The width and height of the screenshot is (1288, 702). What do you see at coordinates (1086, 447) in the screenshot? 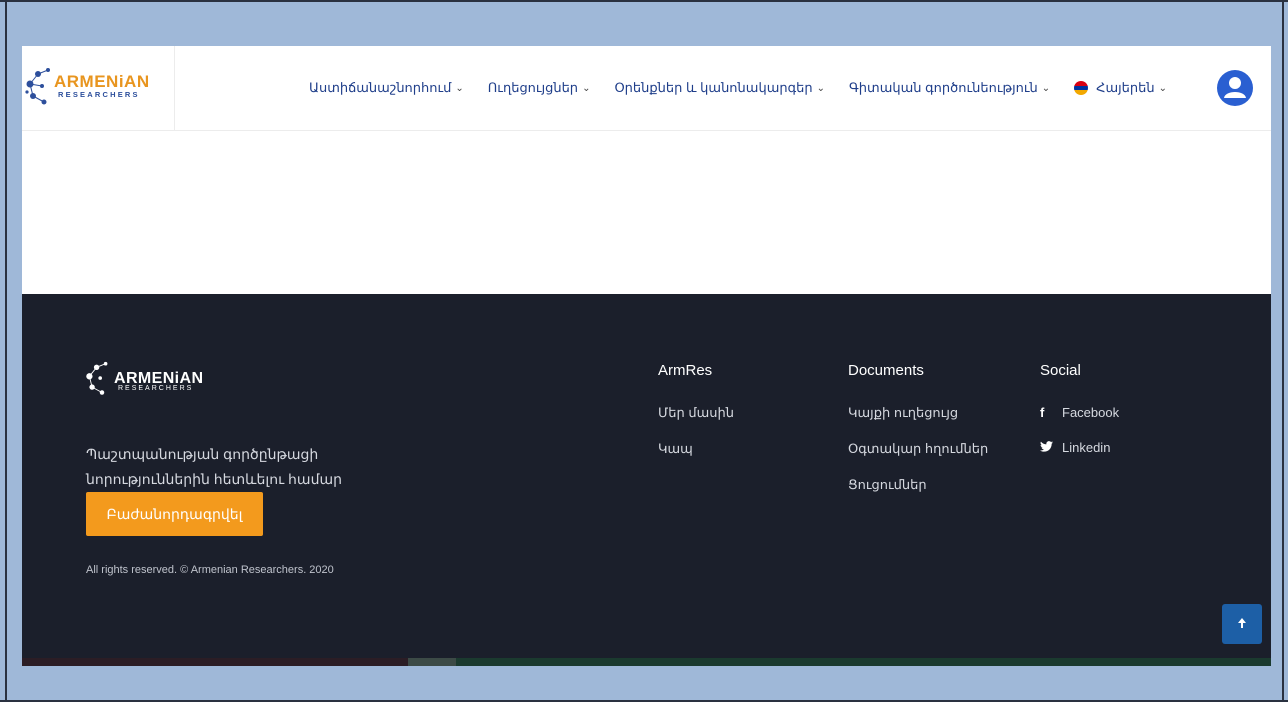
I see `social-label: Linkedin` at bounding box center [1086, 447].